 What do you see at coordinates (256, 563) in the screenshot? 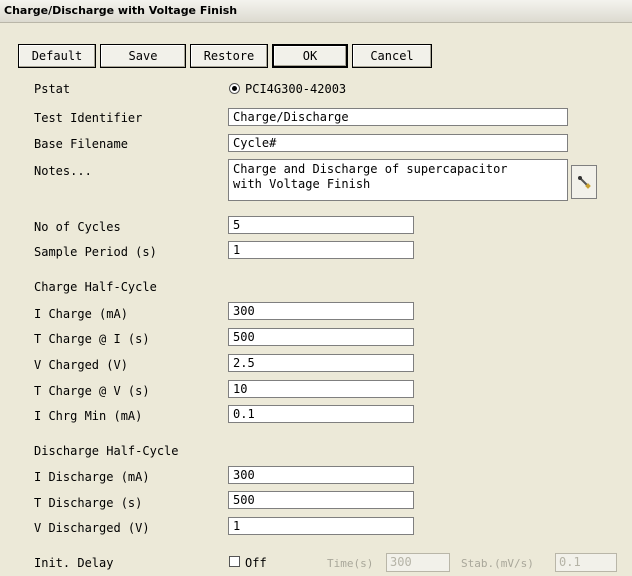
I see `init-delay-checkbox-label: Off` at bounding box center [256, 563].